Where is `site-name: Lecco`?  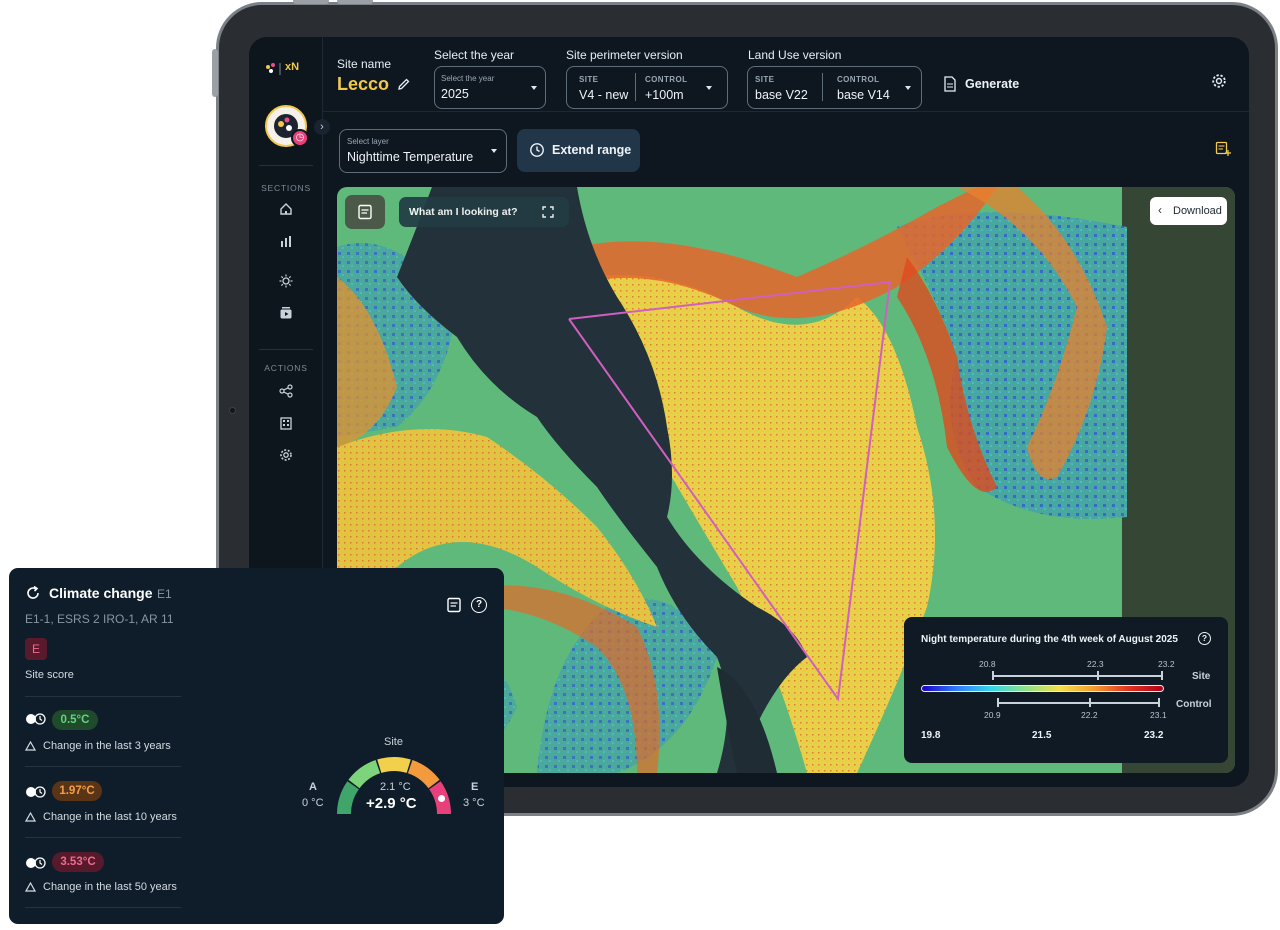 site-name: Lecco is located at coordinates (363, 84).